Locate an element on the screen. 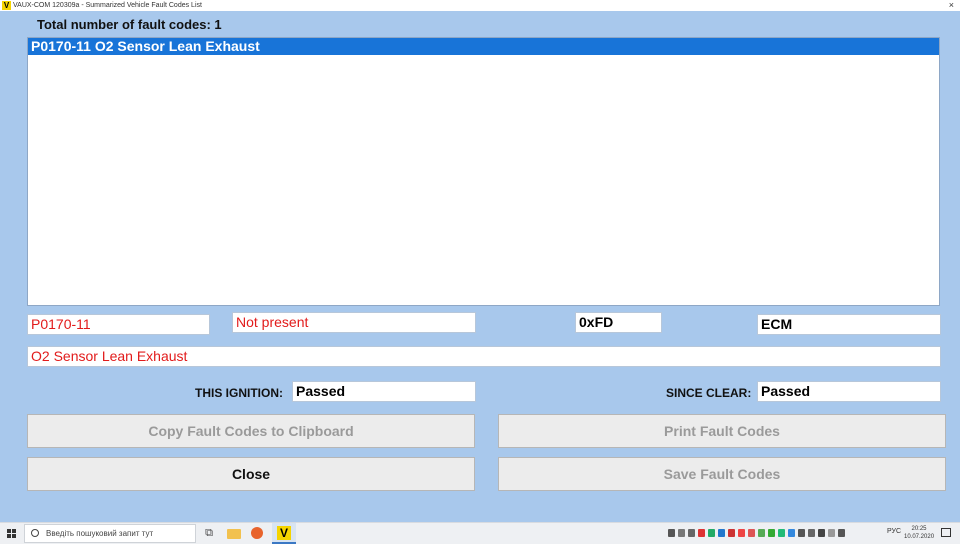 Image resolution: width=960 pixels, height=544 pixels. clock-time: 20:25 is located at coordinates (919, 529).